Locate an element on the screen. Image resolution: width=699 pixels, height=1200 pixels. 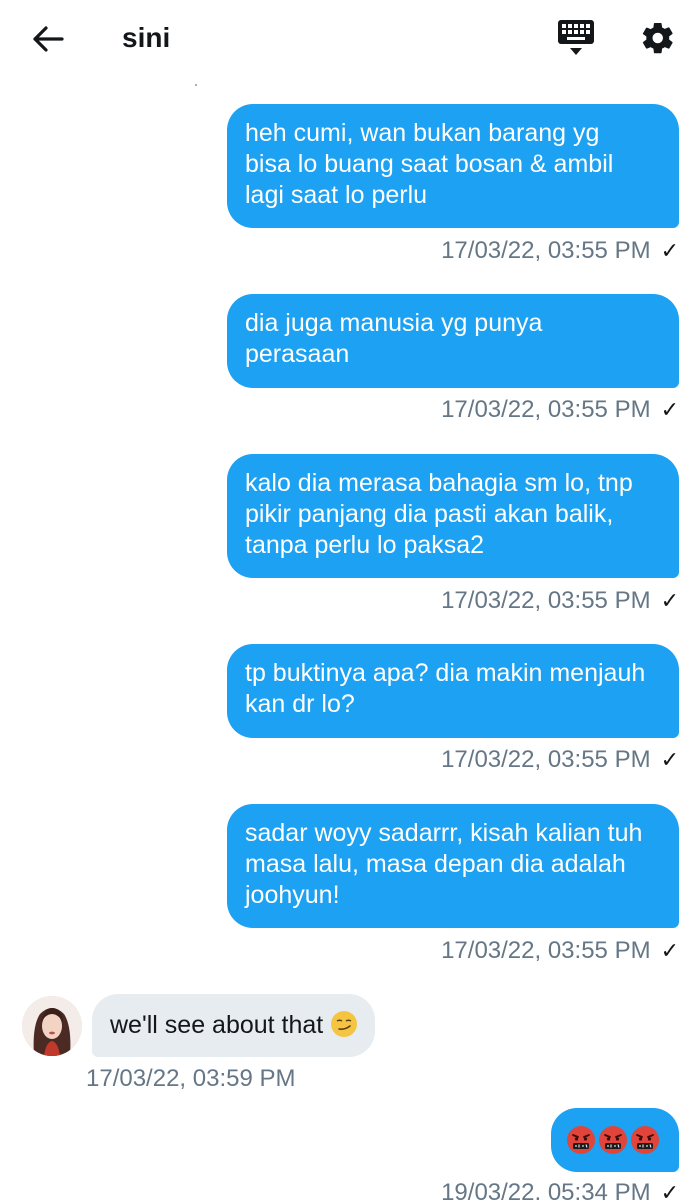
gear-icon is located at coordinates (657, 38).